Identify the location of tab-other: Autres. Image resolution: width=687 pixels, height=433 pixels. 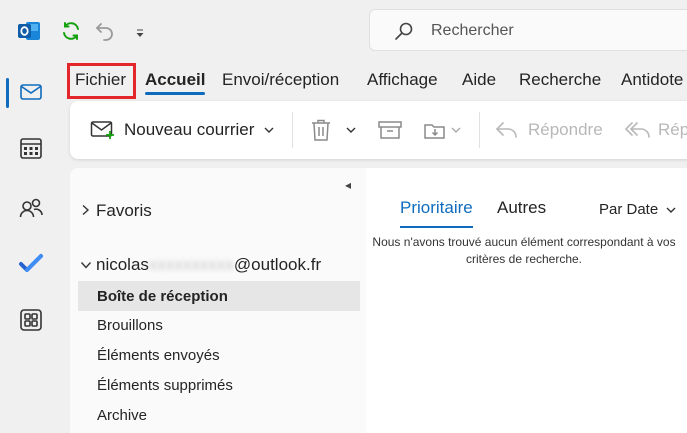
(521, 208).